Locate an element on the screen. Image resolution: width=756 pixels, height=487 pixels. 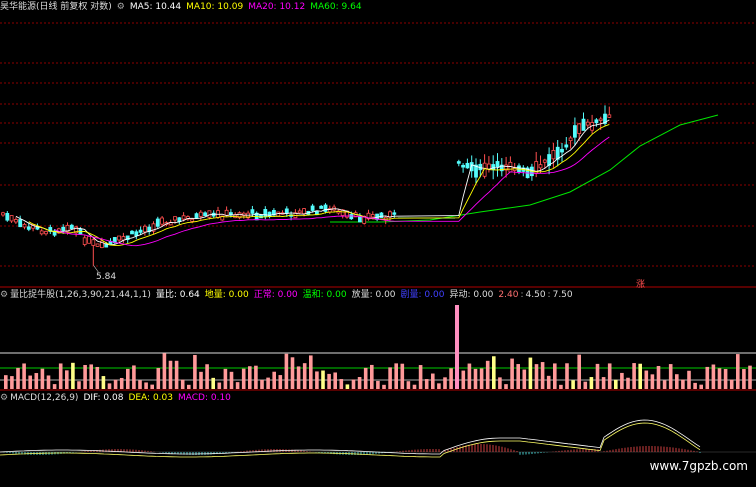
min-price-label: 5.84 is located at coordinates (106, 277).